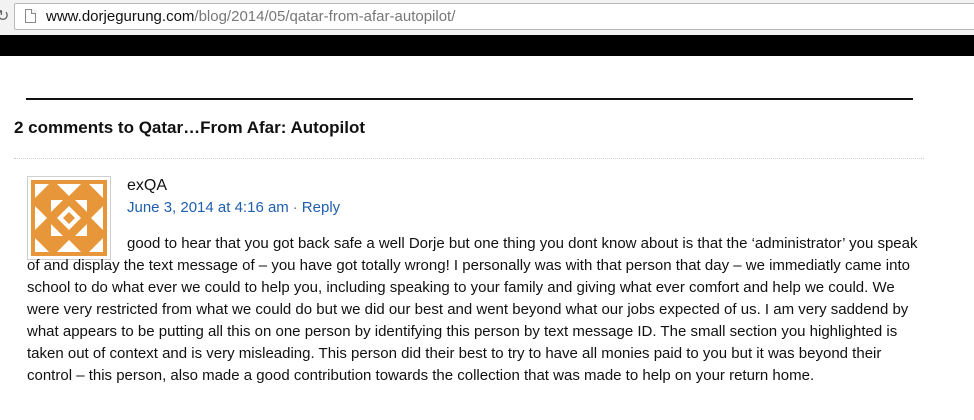  I want to click on url-path: /blog/2014/05/qatar-from-afar-autopilot/, so click(325, 16).